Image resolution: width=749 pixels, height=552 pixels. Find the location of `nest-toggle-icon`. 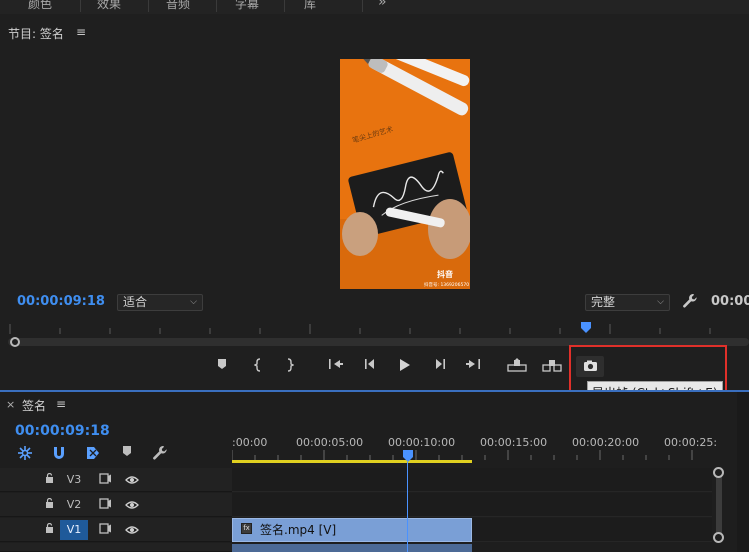

nest-toggle-icon is located at coordinates (25, 453).